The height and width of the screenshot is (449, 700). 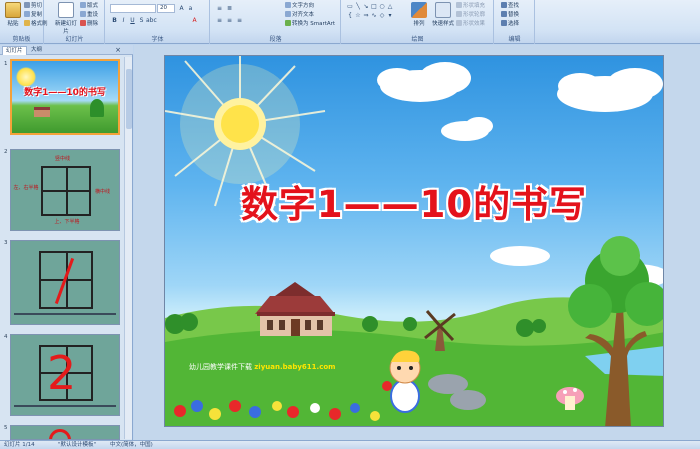 I want to click on italic-button: I, so click(x=123, y=20).